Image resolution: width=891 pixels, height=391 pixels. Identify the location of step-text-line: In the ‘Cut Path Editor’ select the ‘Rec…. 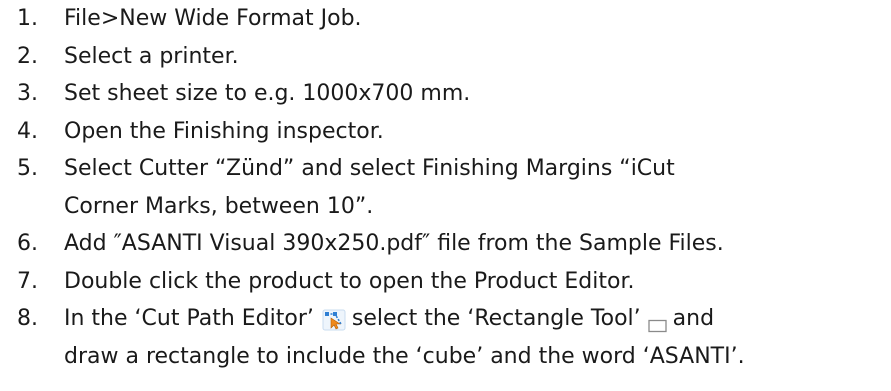
(477, 319).